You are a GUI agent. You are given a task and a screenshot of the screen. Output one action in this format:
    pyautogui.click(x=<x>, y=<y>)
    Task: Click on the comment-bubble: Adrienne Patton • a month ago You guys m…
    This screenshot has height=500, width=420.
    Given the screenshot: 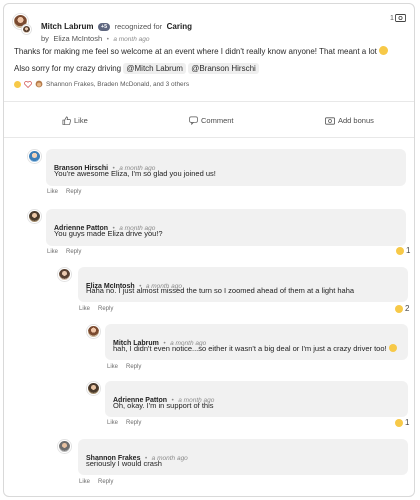 What is the action you would take?
    pyautogui.click(x=226, y=227)
    